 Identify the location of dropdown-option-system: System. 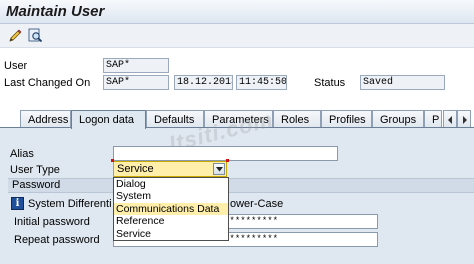
(171, 196).